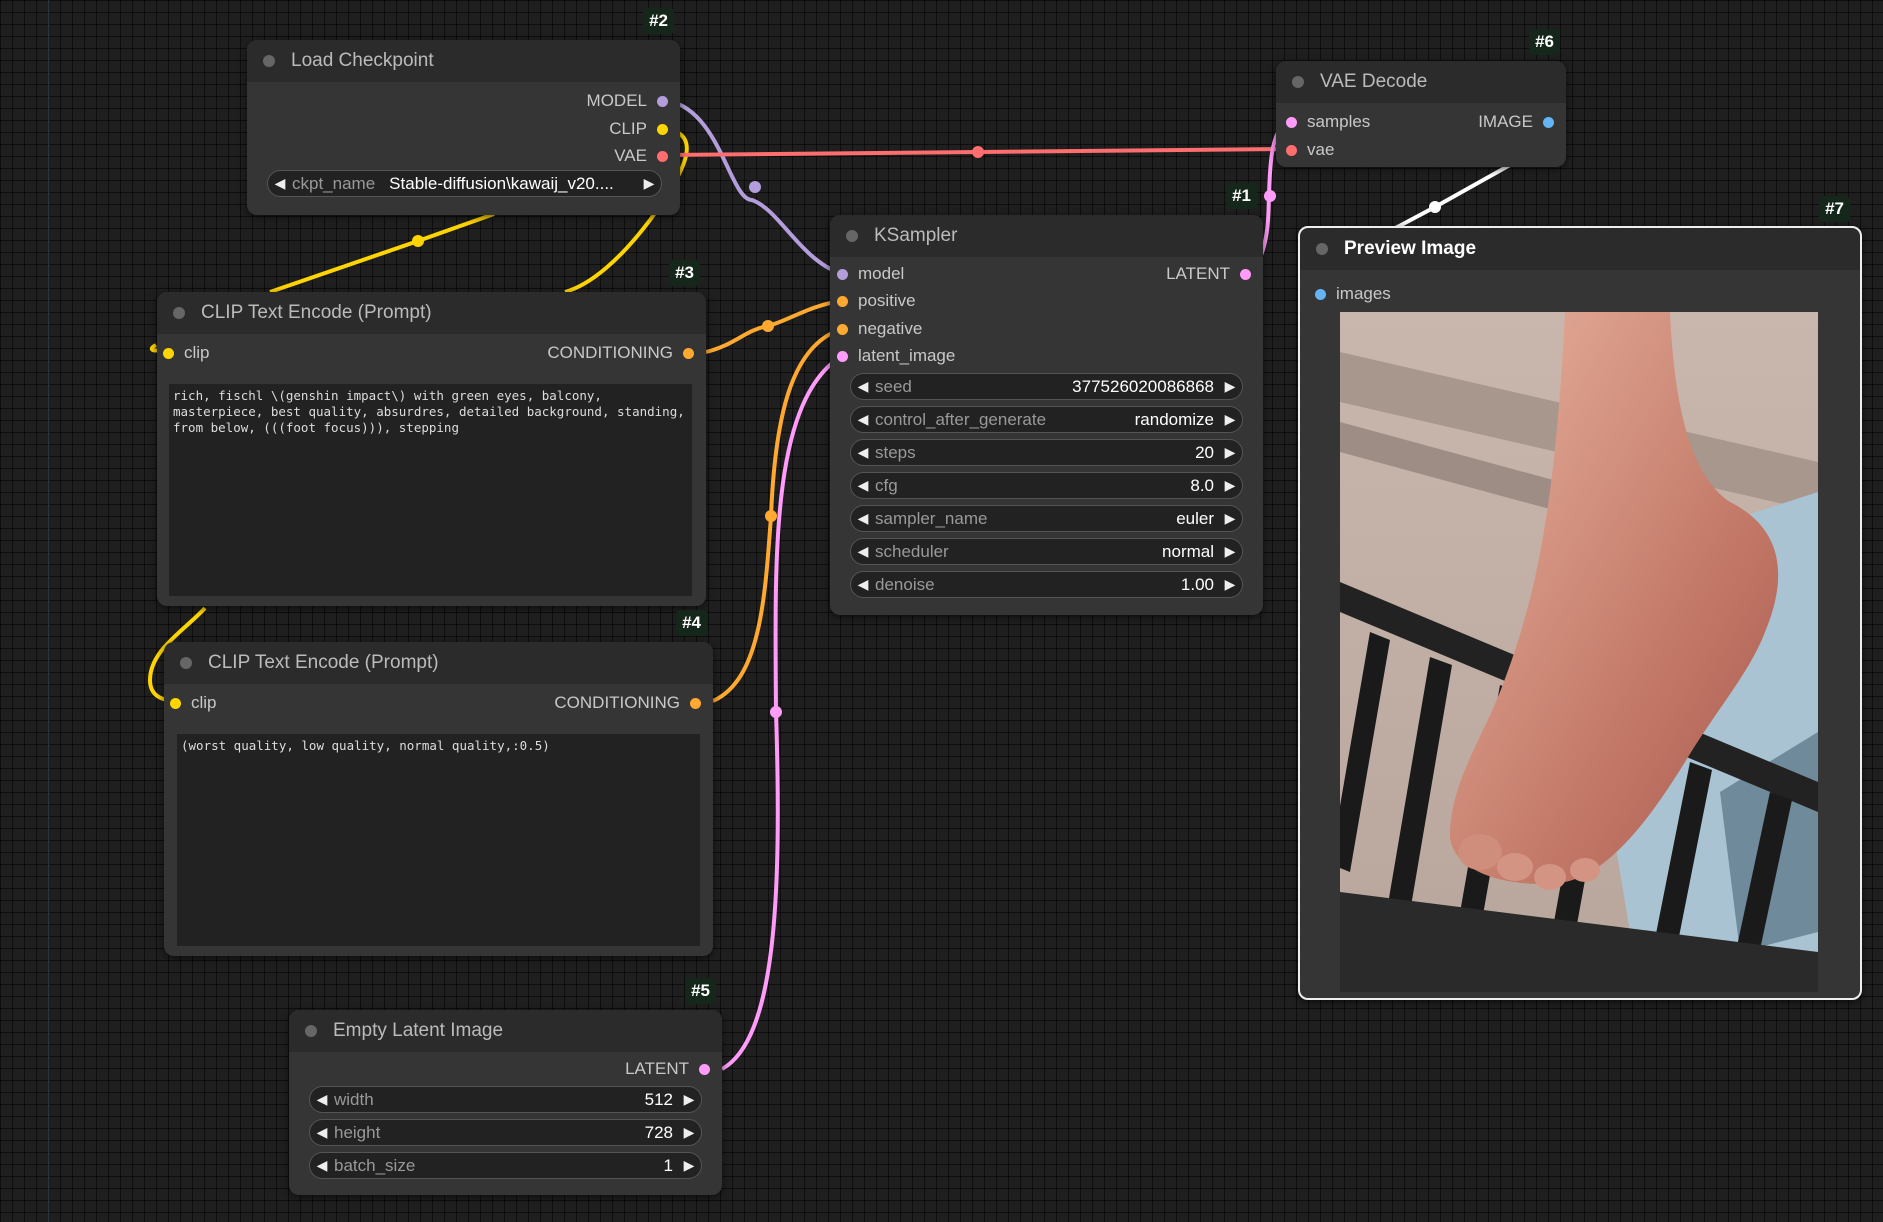  Describe the element at coordinates (48, 611) in the screenshot. I see `canvas-edge-line` at that location.